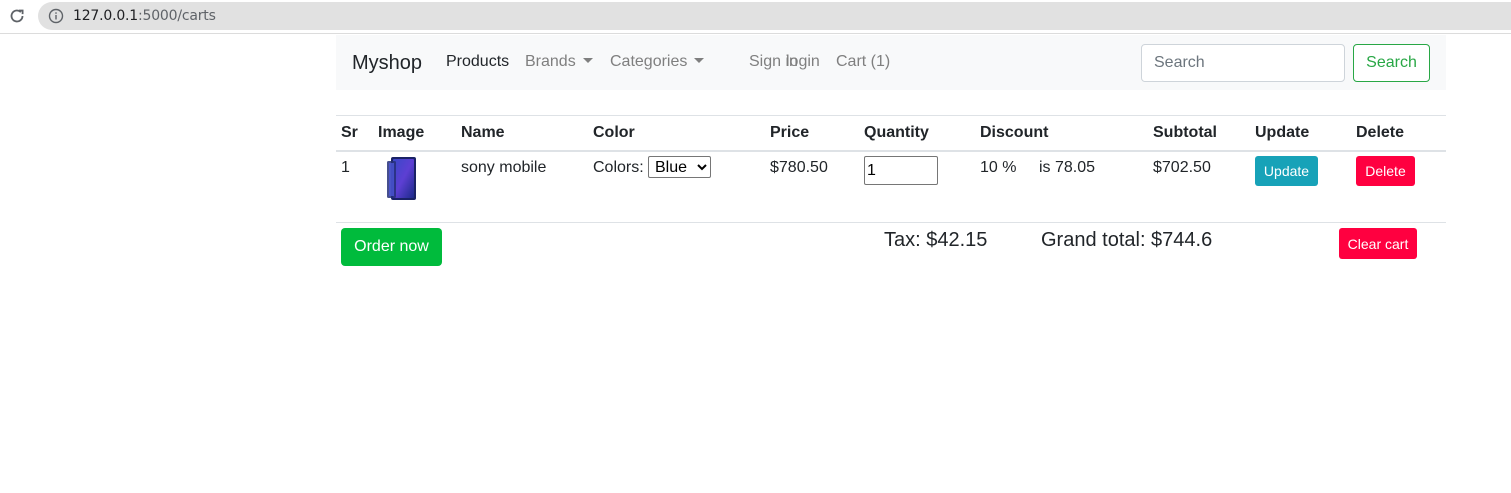  What do you see at coordinates (614, 132) in the screenshot?
I see `header-color: Color` at bounding box center [614, 132].